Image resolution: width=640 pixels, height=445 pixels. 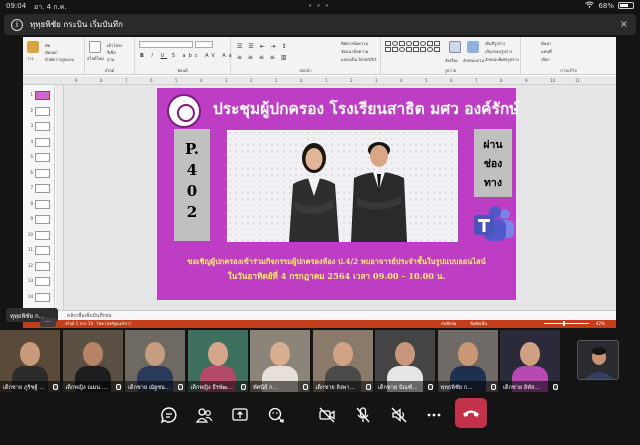 I want to click on more-icon, so click(x=434, y=415).